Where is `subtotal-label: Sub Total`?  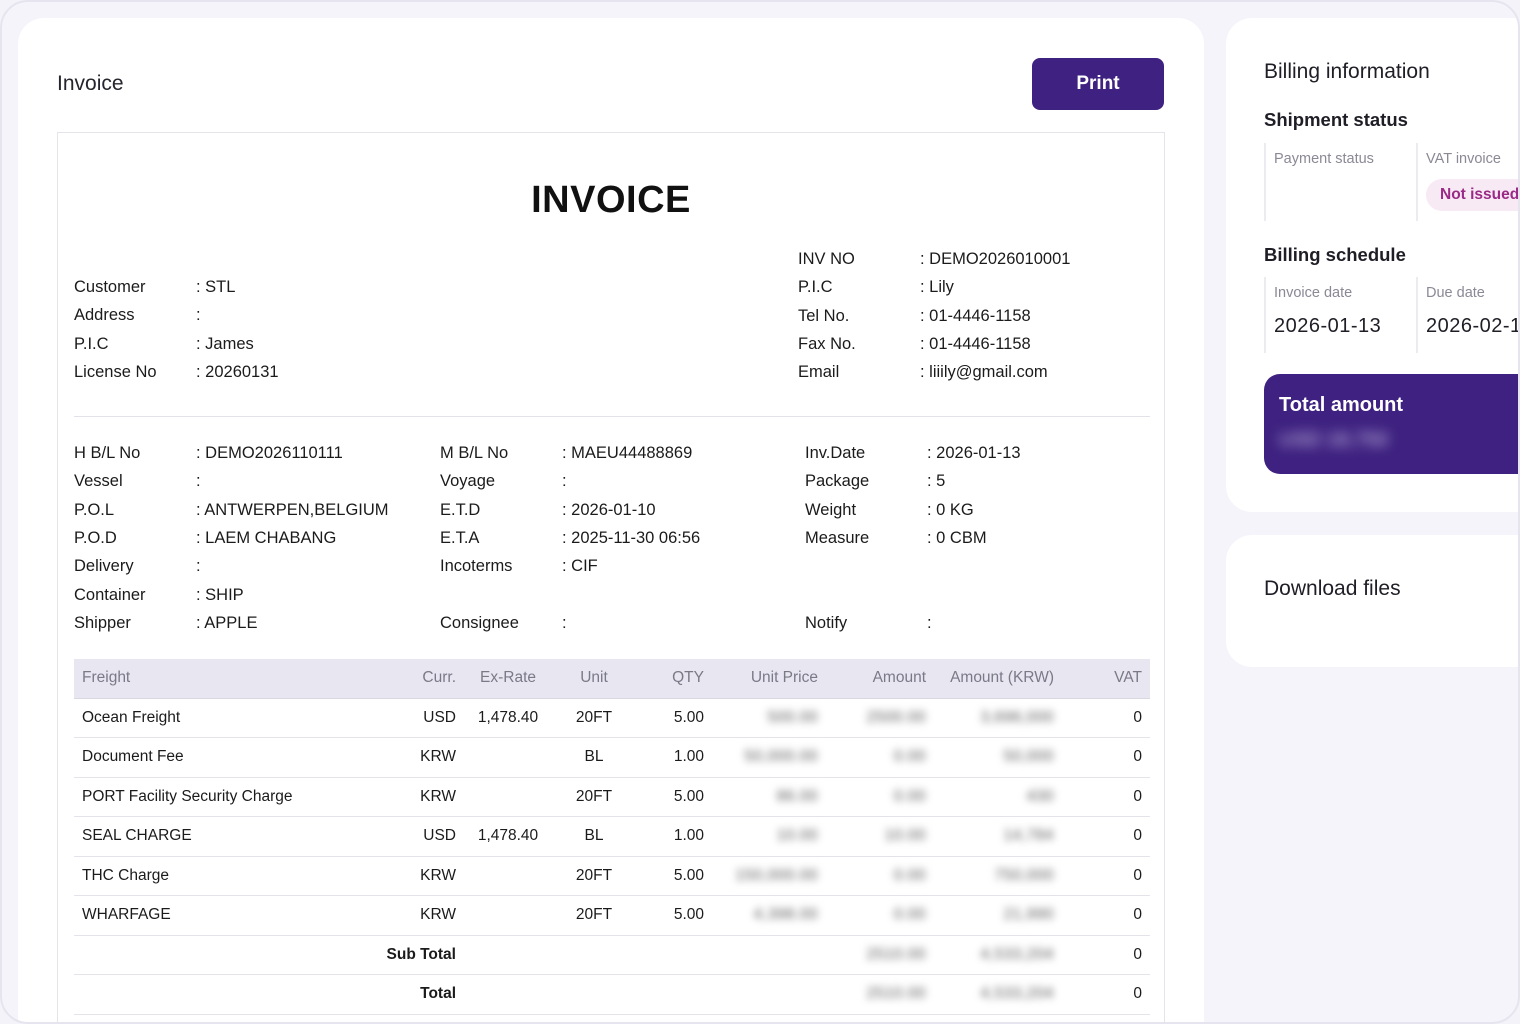
subtotal-label: Sub Total is located at coordinates (269, 955).